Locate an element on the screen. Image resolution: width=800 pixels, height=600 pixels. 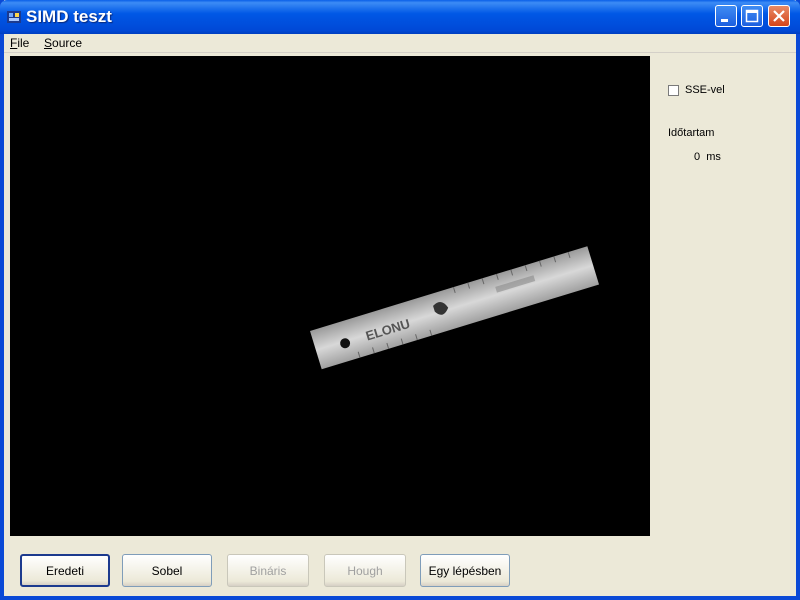
menu-file-rest: ile is located at coordinates (23, 43).